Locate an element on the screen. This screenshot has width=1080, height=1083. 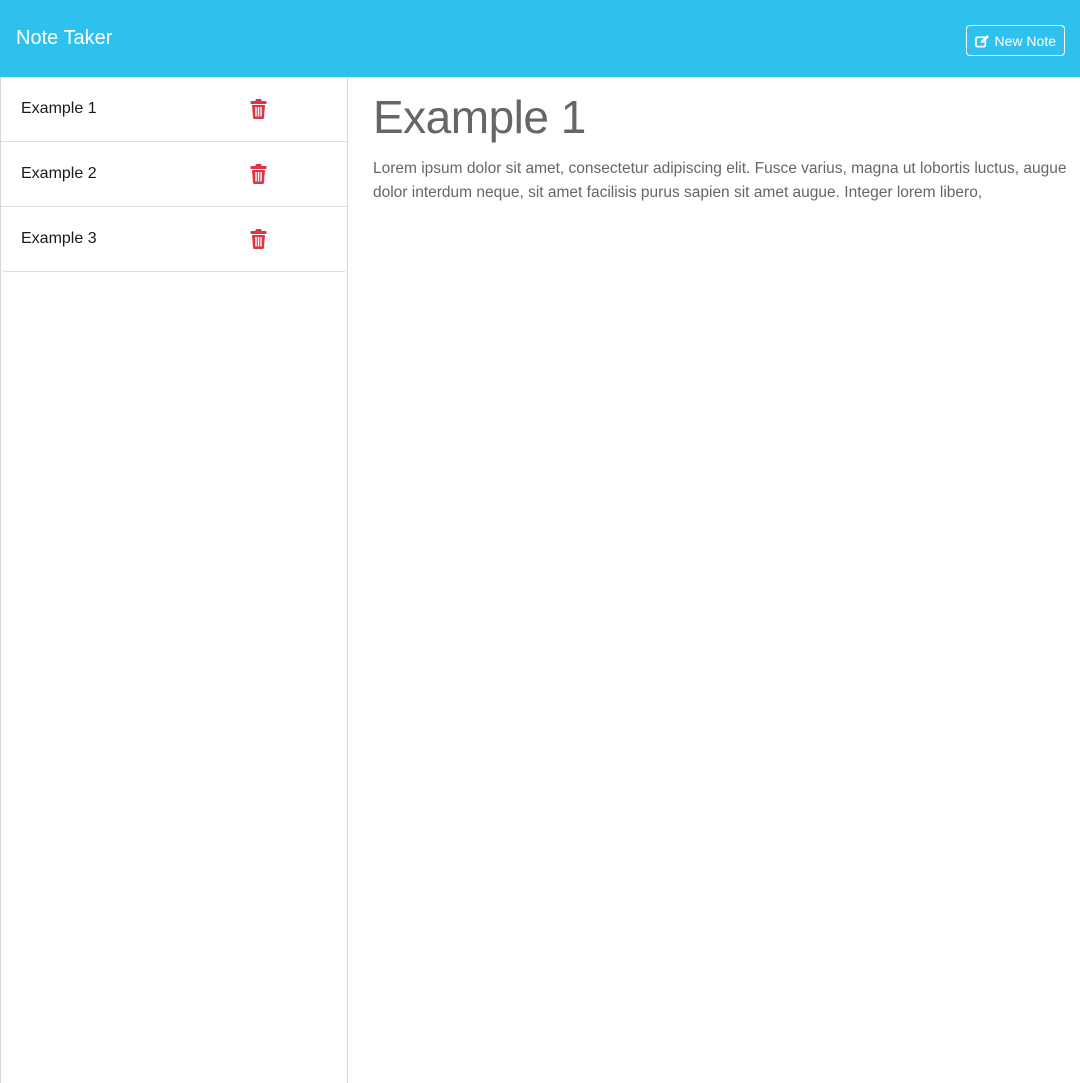
note-list-item-title: Example 1 is located at coordinates (59, 109).